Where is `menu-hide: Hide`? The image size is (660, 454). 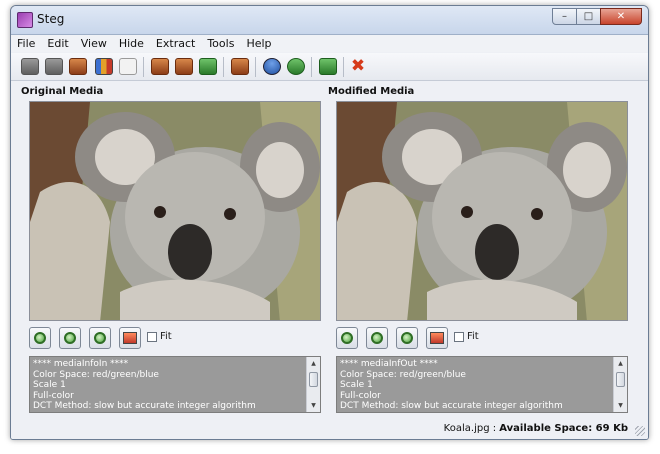 menu-hide: Hide is located at coordinates (131, 43).